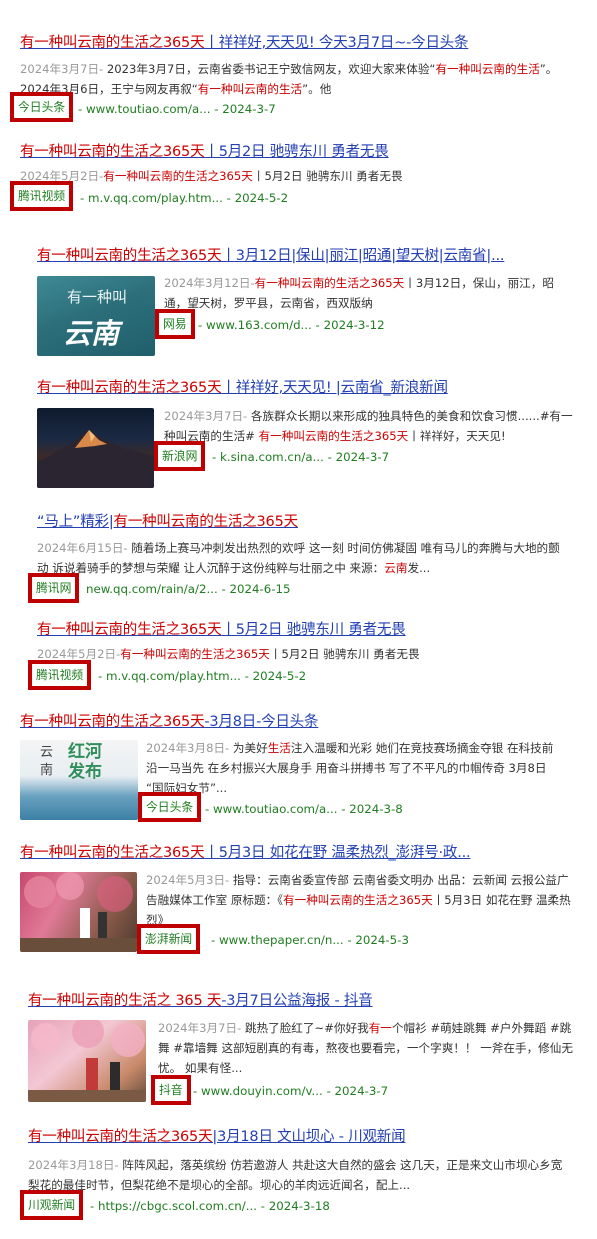  What do you see at coordinates (261, 722) in the screenshot?
I see `title-text: -3月8日-今日头条` at bounding box center [261, 722].